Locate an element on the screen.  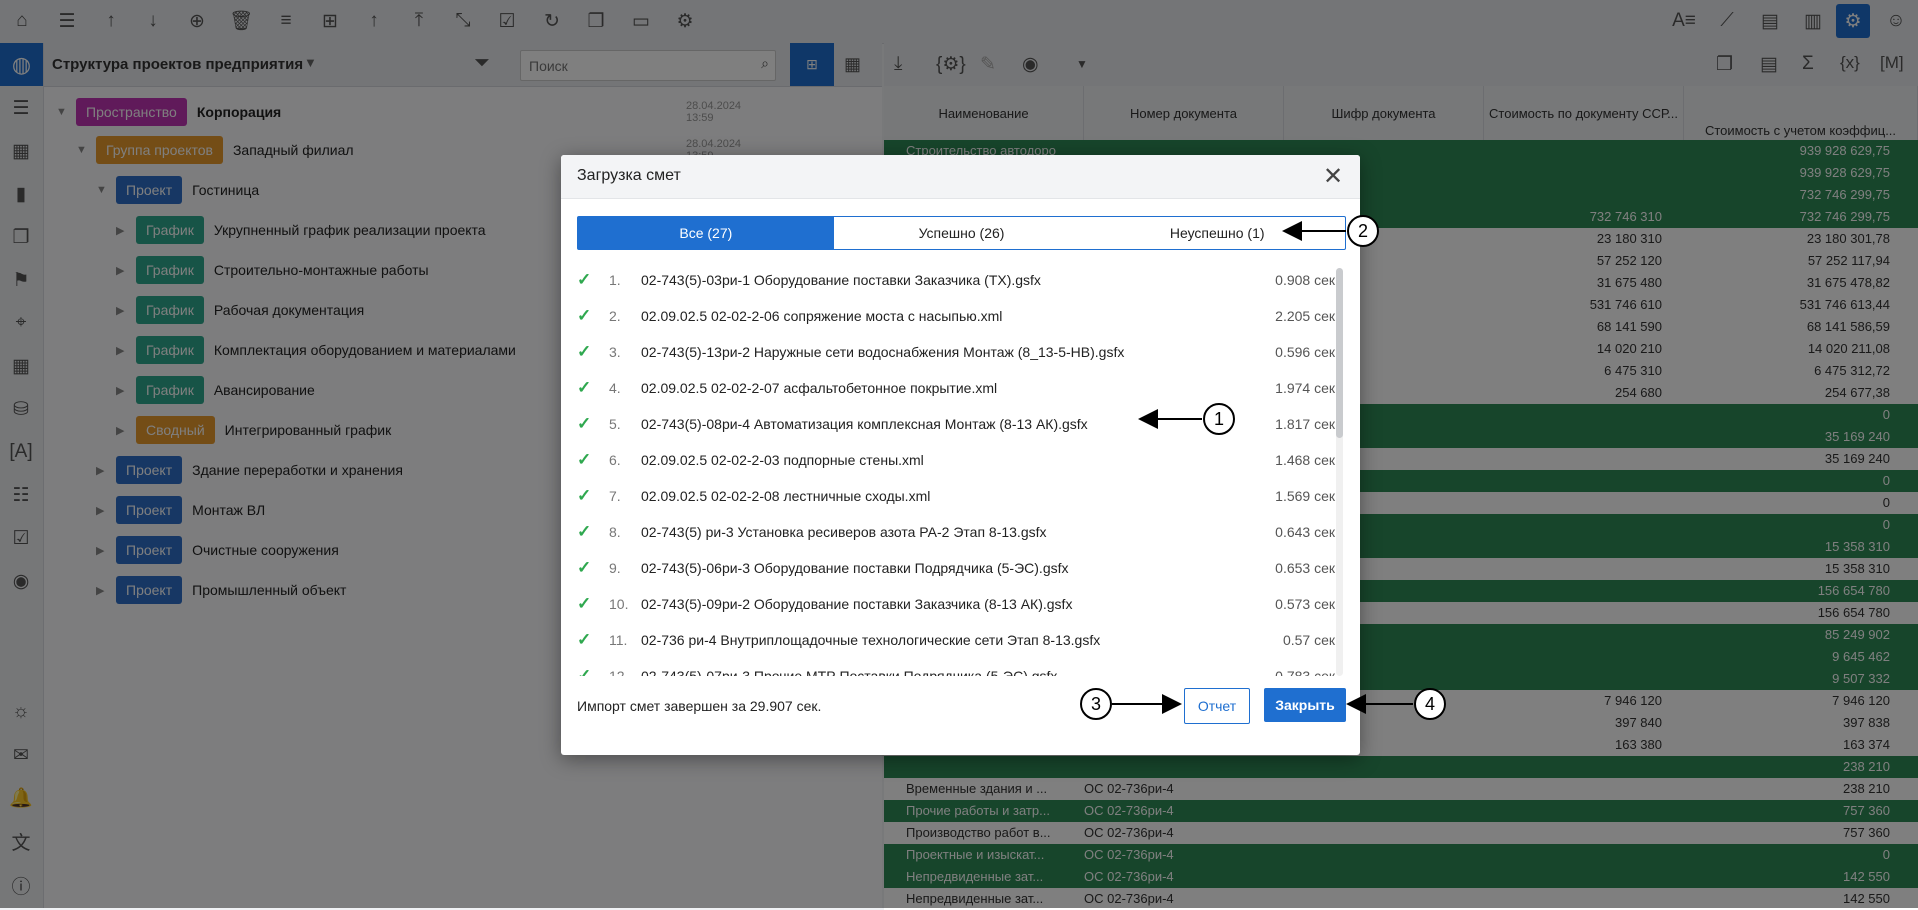
callout-arrows is located at coordinates (1262, 467).